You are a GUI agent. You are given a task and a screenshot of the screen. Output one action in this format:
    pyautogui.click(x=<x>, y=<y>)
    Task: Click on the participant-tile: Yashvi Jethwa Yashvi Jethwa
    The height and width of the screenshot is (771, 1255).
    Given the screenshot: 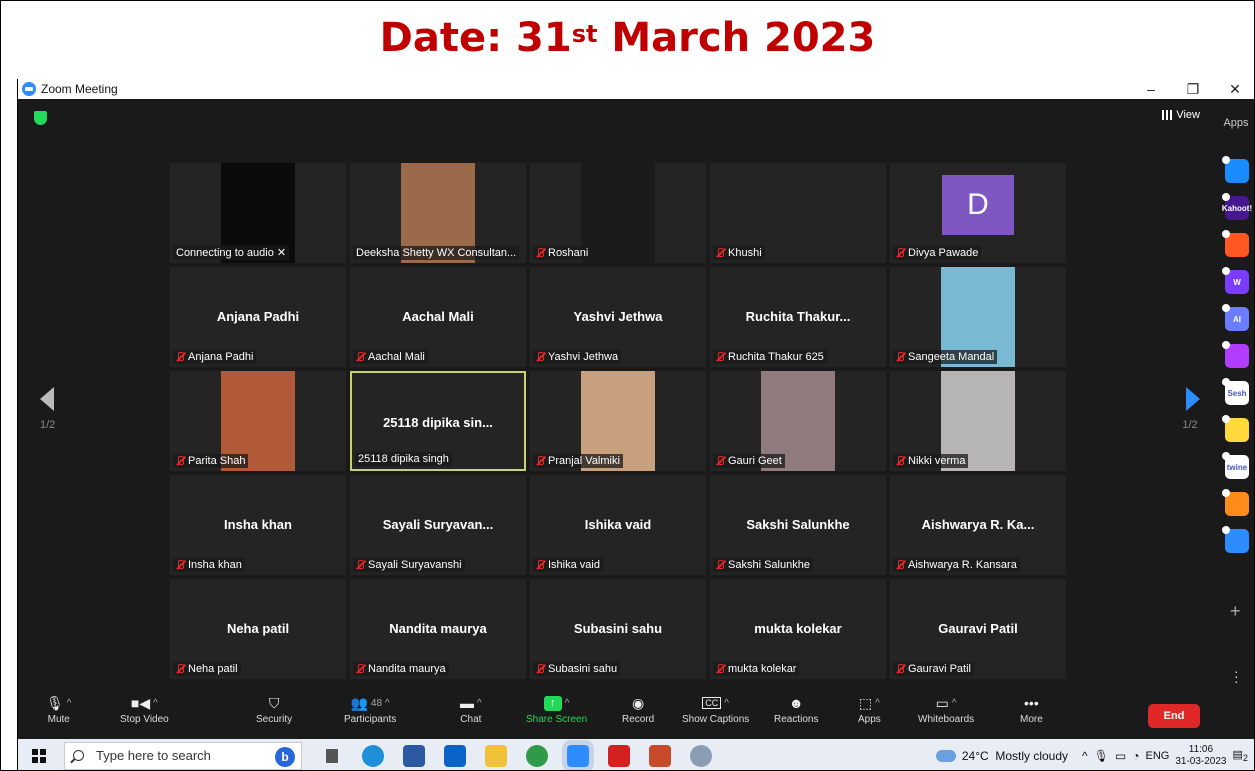 What is the action you would take?
    pyautogui.click(x=618, y=317)
    